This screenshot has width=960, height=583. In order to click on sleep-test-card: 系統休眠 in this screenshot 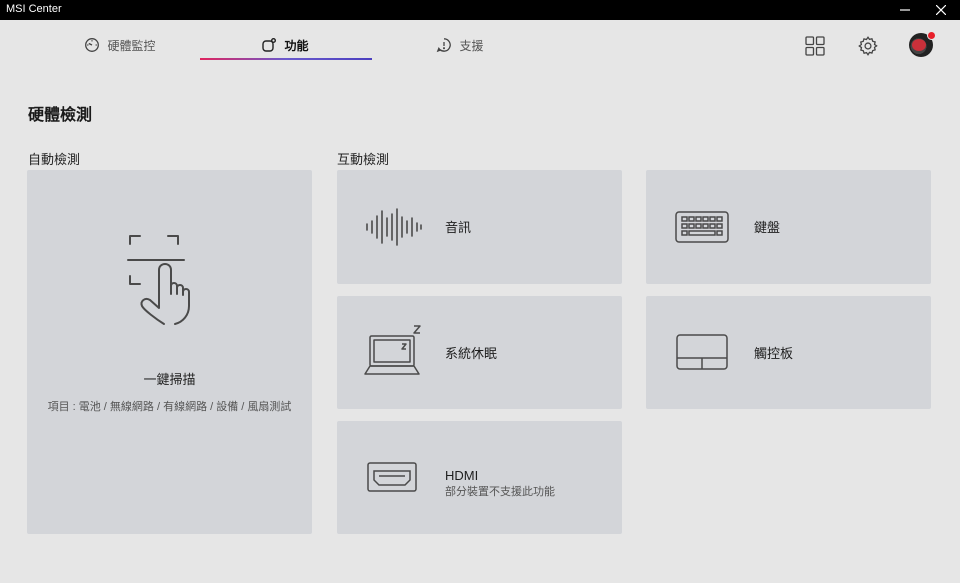, I will do `click(479, 352)`.